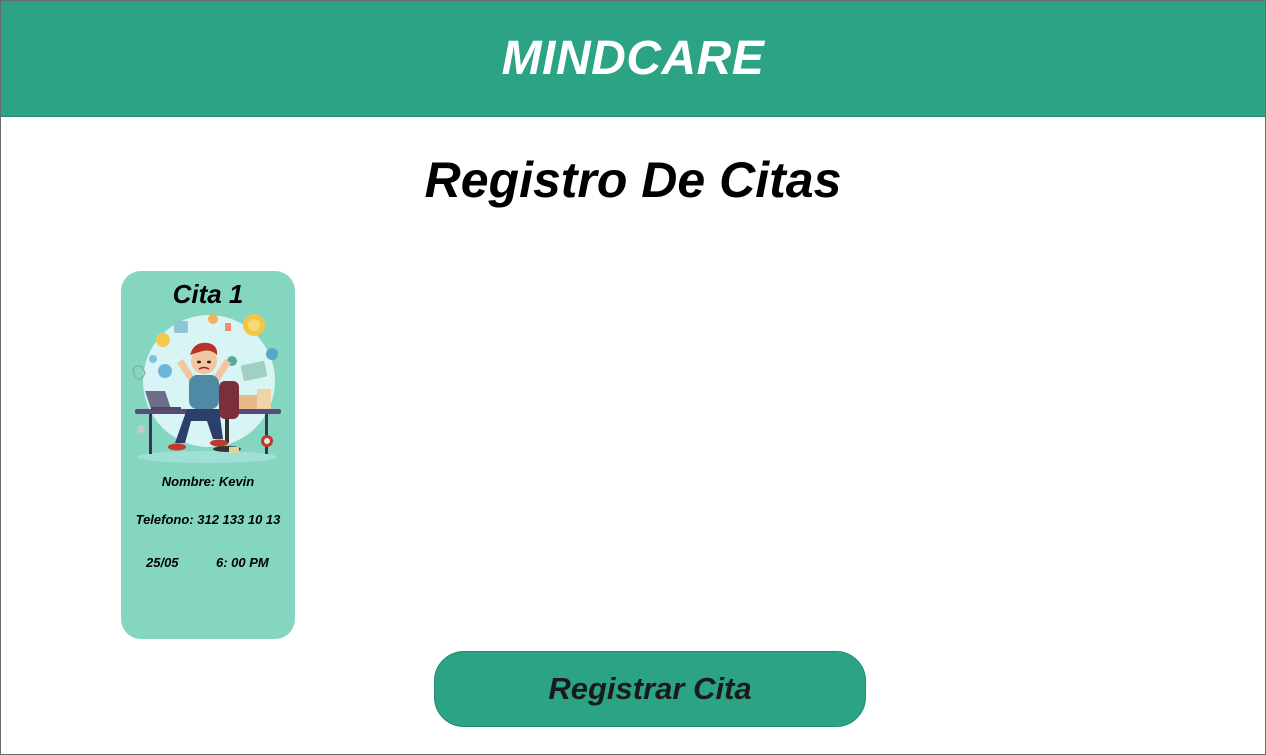 Image resolution: width=1266 pixels, height=755 pixels. I want to click on stressed-person-illustration, so click(206, 388).